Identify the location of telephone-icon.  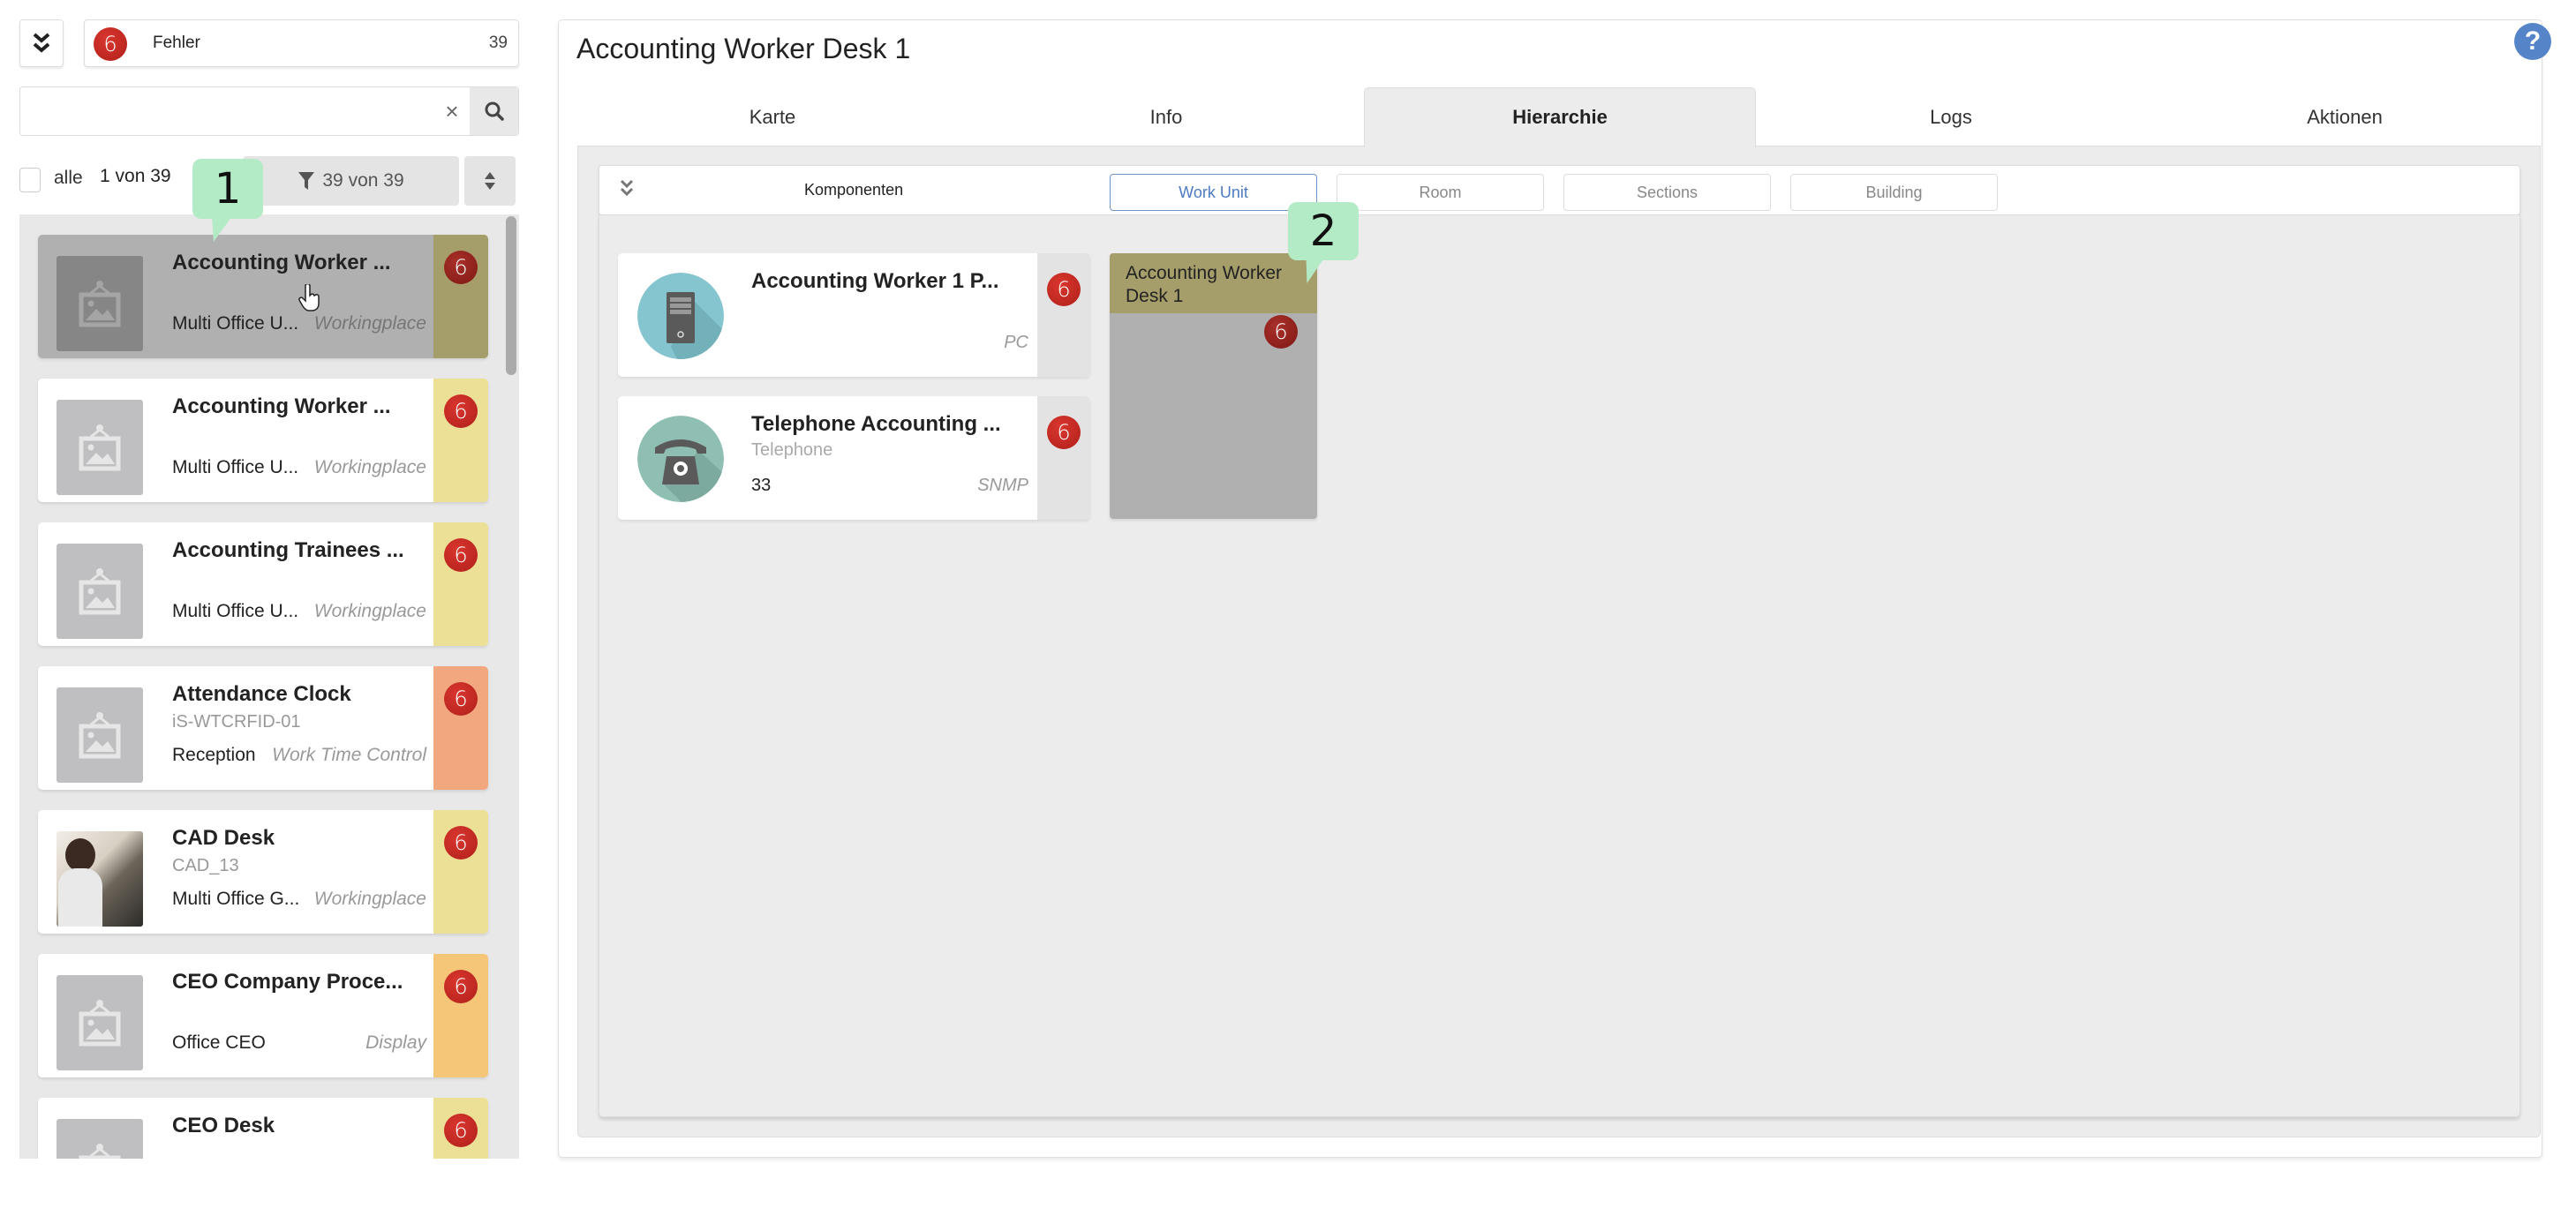
(681, 459).